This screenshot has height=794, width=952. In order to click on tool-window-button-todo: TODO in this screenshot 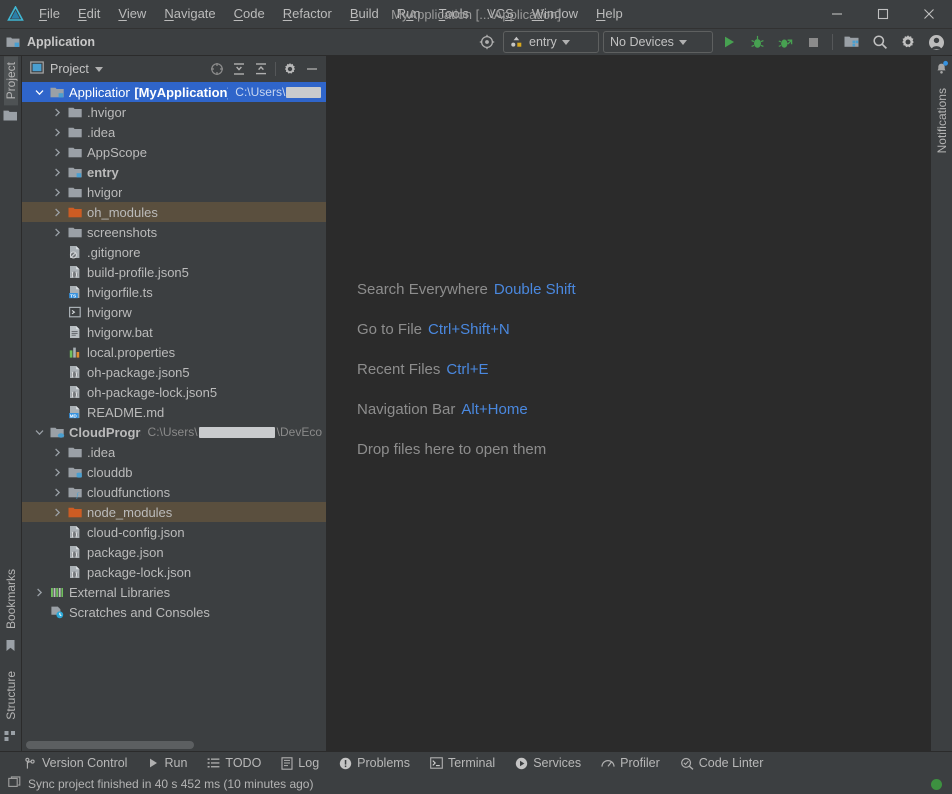, I will do `click(234, 763)`.